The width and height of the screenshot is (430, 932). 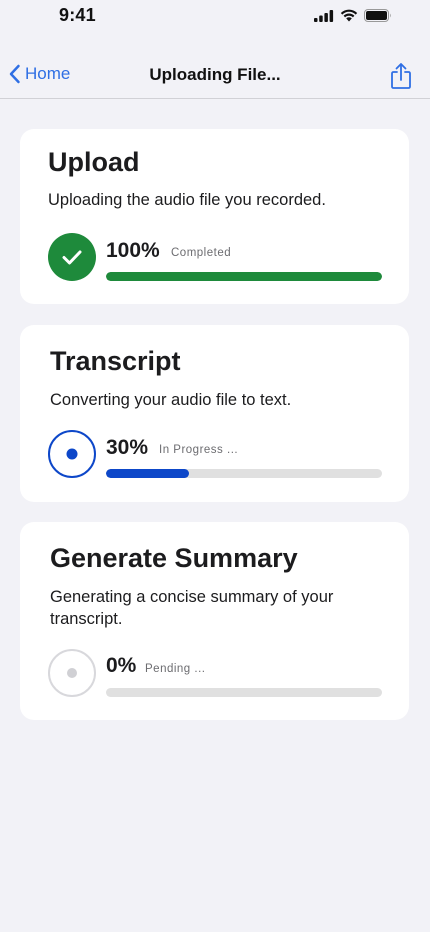 I want to click on status-bar: 9:41, so click(x=215, y=18).